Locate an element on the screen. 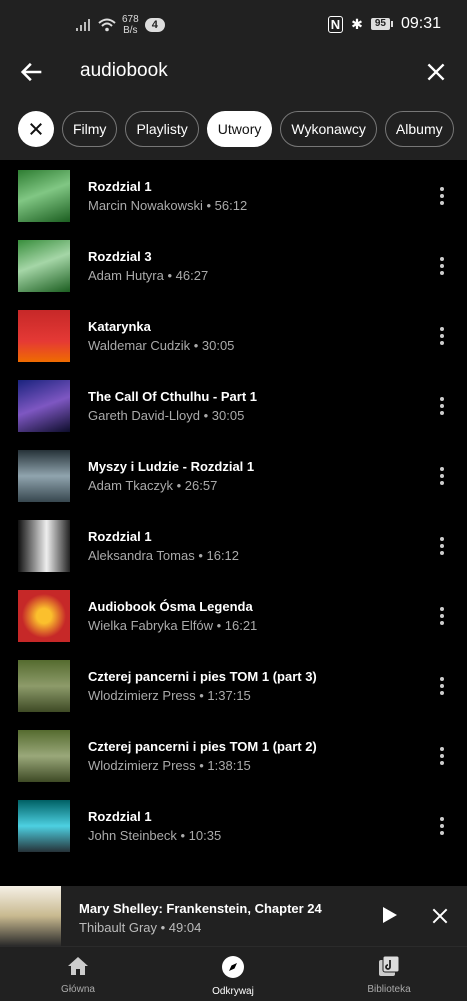  song-title: Katarynka is located at coordinates (119, 326).